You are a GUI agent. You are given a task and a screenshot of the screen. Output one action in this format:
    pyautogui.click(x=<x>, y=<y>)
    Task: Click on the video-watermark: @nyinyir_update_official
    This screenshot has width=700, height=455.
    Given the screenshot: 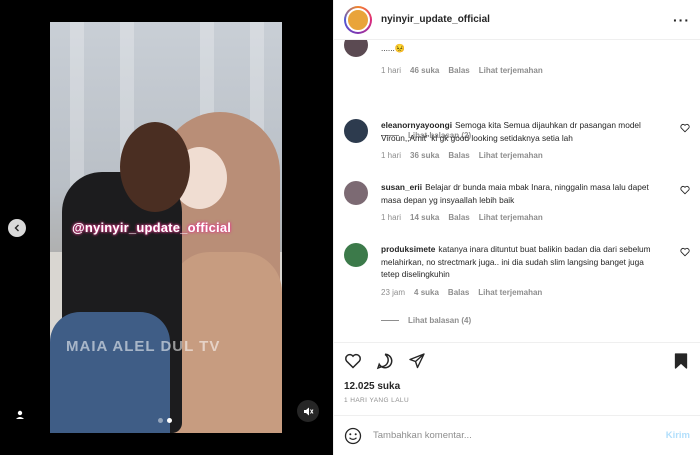 What is the action you would take?
    pyautogui.click(x=152, y=227)
    